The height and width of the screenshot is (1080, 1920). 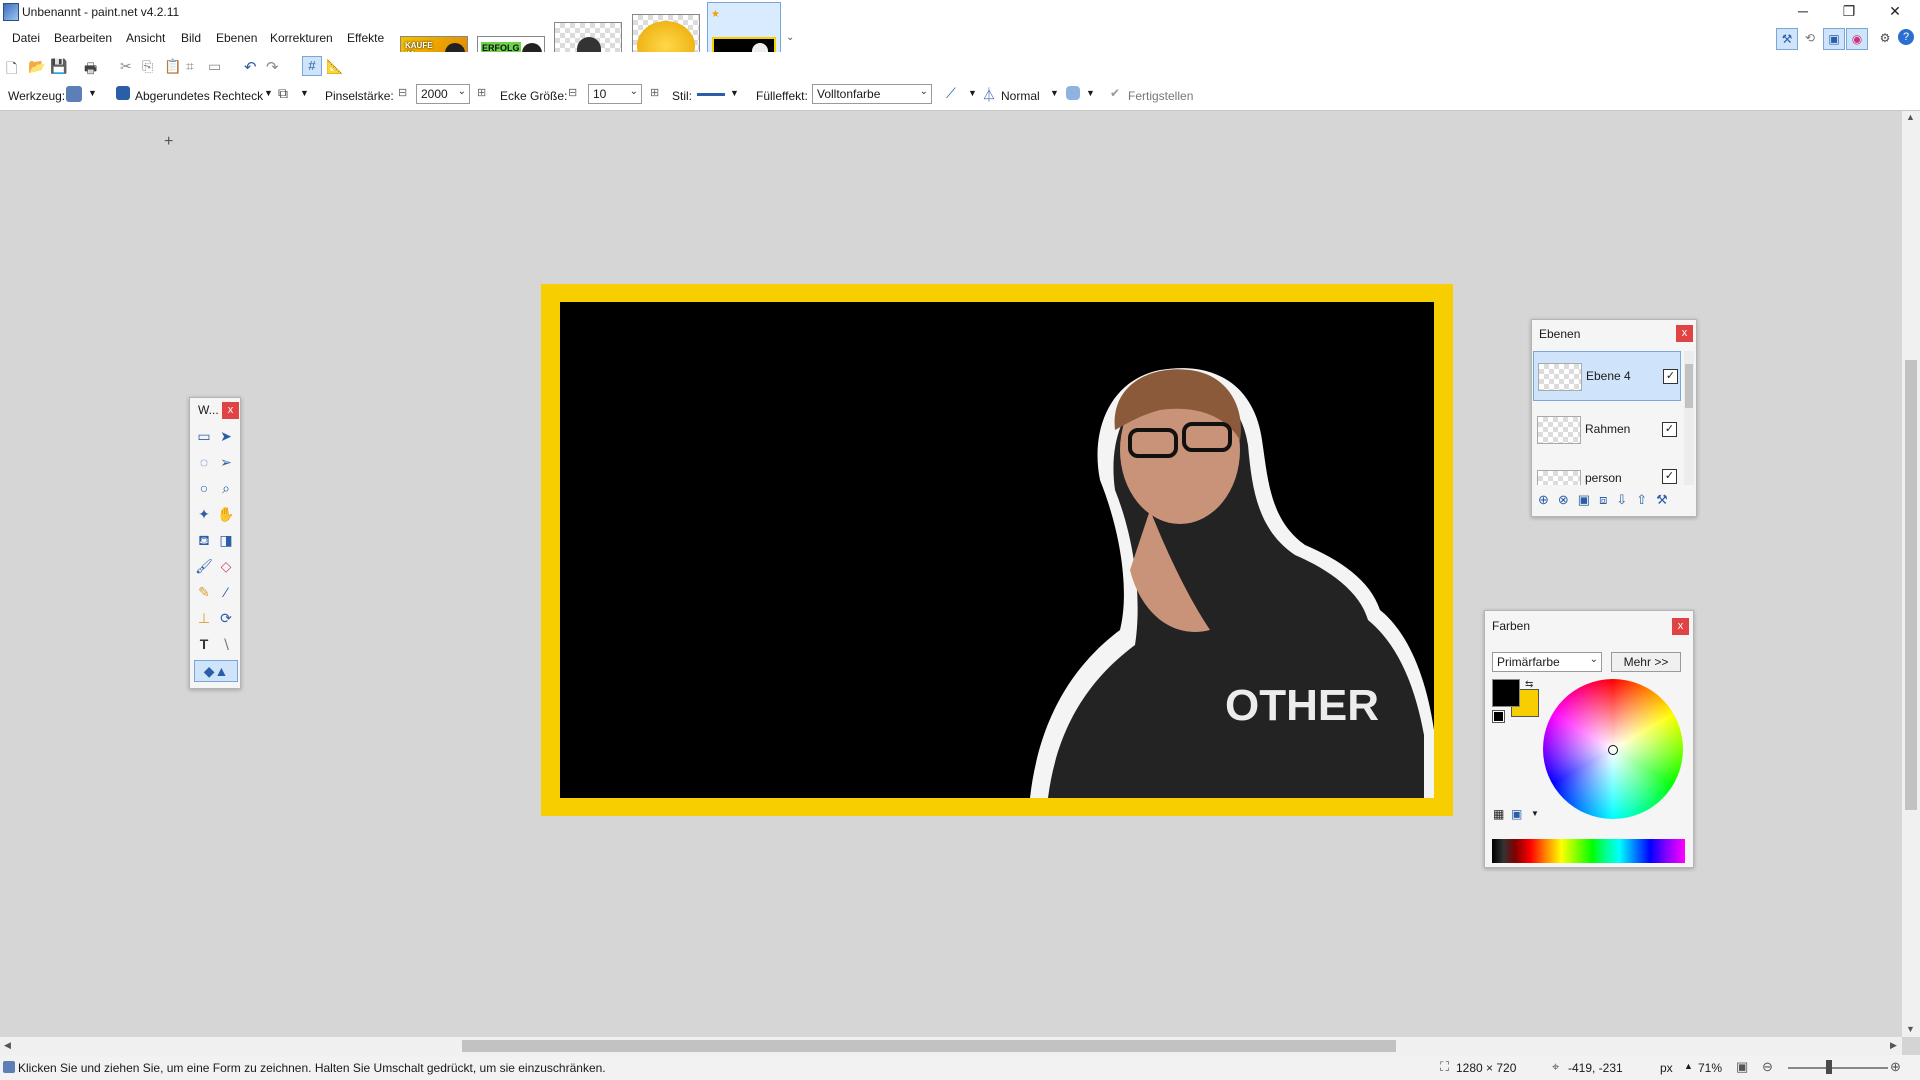 What do you see at coordinates (334, 66) in the screenshot?
I see `ruler-icon: 📐` at bounding box center [334, 66].